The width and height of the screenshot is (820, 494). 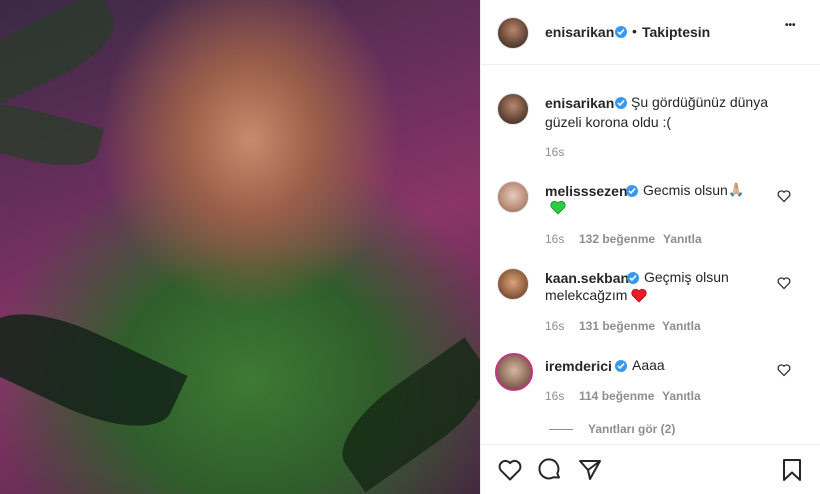 What do you see at coordinates (699, 102) in the screenshot?
I see `caption-text: Şu gördüğünüz dünya` at bounding box center [699, 102].